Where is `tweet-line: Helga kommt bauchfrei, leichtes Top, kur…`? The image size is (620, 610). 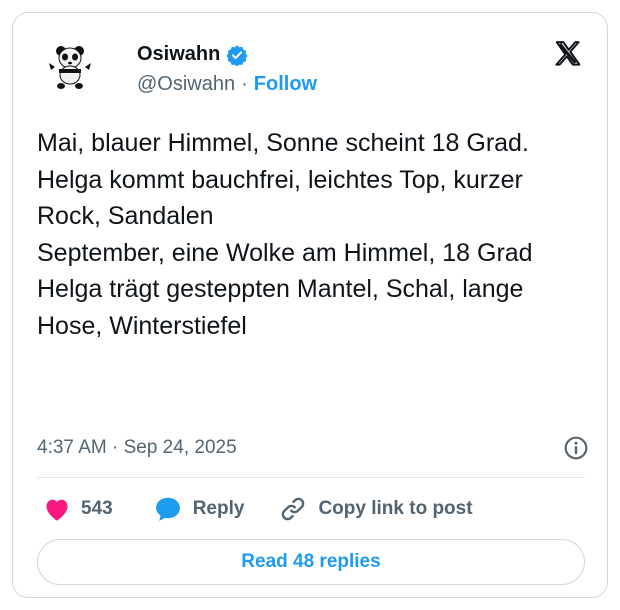
tweet-line: Helga kommt bauchfrei, leichtes Top, kur… is located at coordinates (283, 198).